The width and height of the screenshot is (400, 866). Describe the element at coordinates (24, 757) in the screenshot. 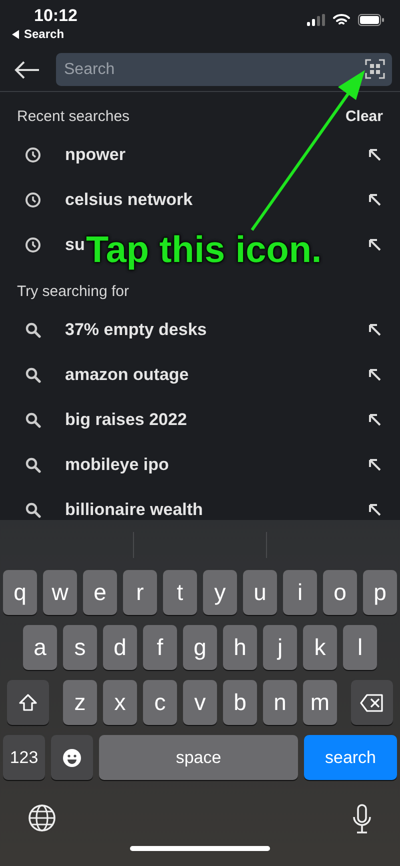

I see `numbers-key: 123` at that location.